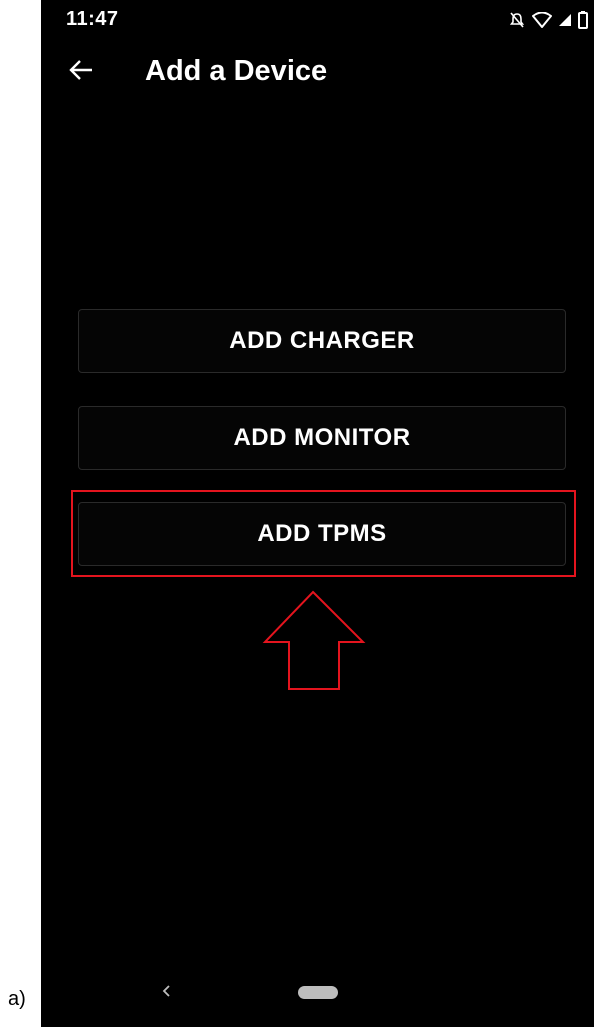 The image size is (594, 1027). I want to click on chevron-left-icon, so click(166, 993).